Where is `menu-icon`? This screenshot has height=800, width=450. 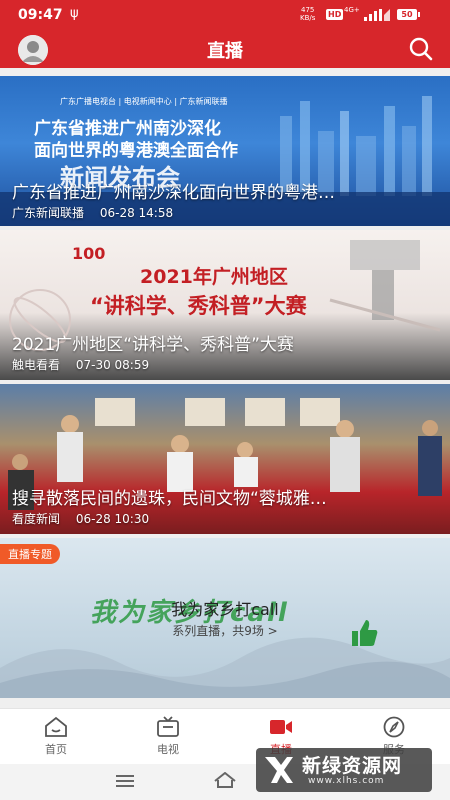
menu-icon is located at coordinates (125, 781).